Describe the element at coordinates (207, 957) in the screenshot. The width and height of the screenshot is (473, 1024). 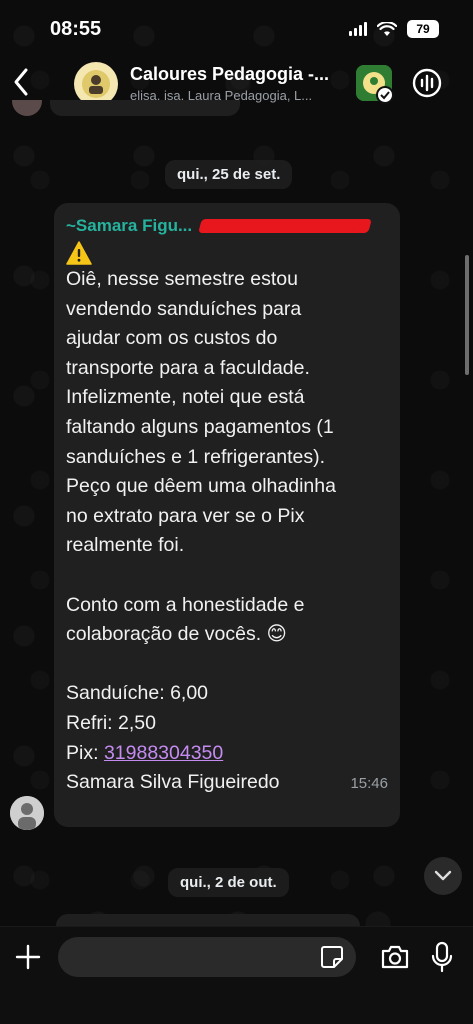
I see `message-input` at that location.